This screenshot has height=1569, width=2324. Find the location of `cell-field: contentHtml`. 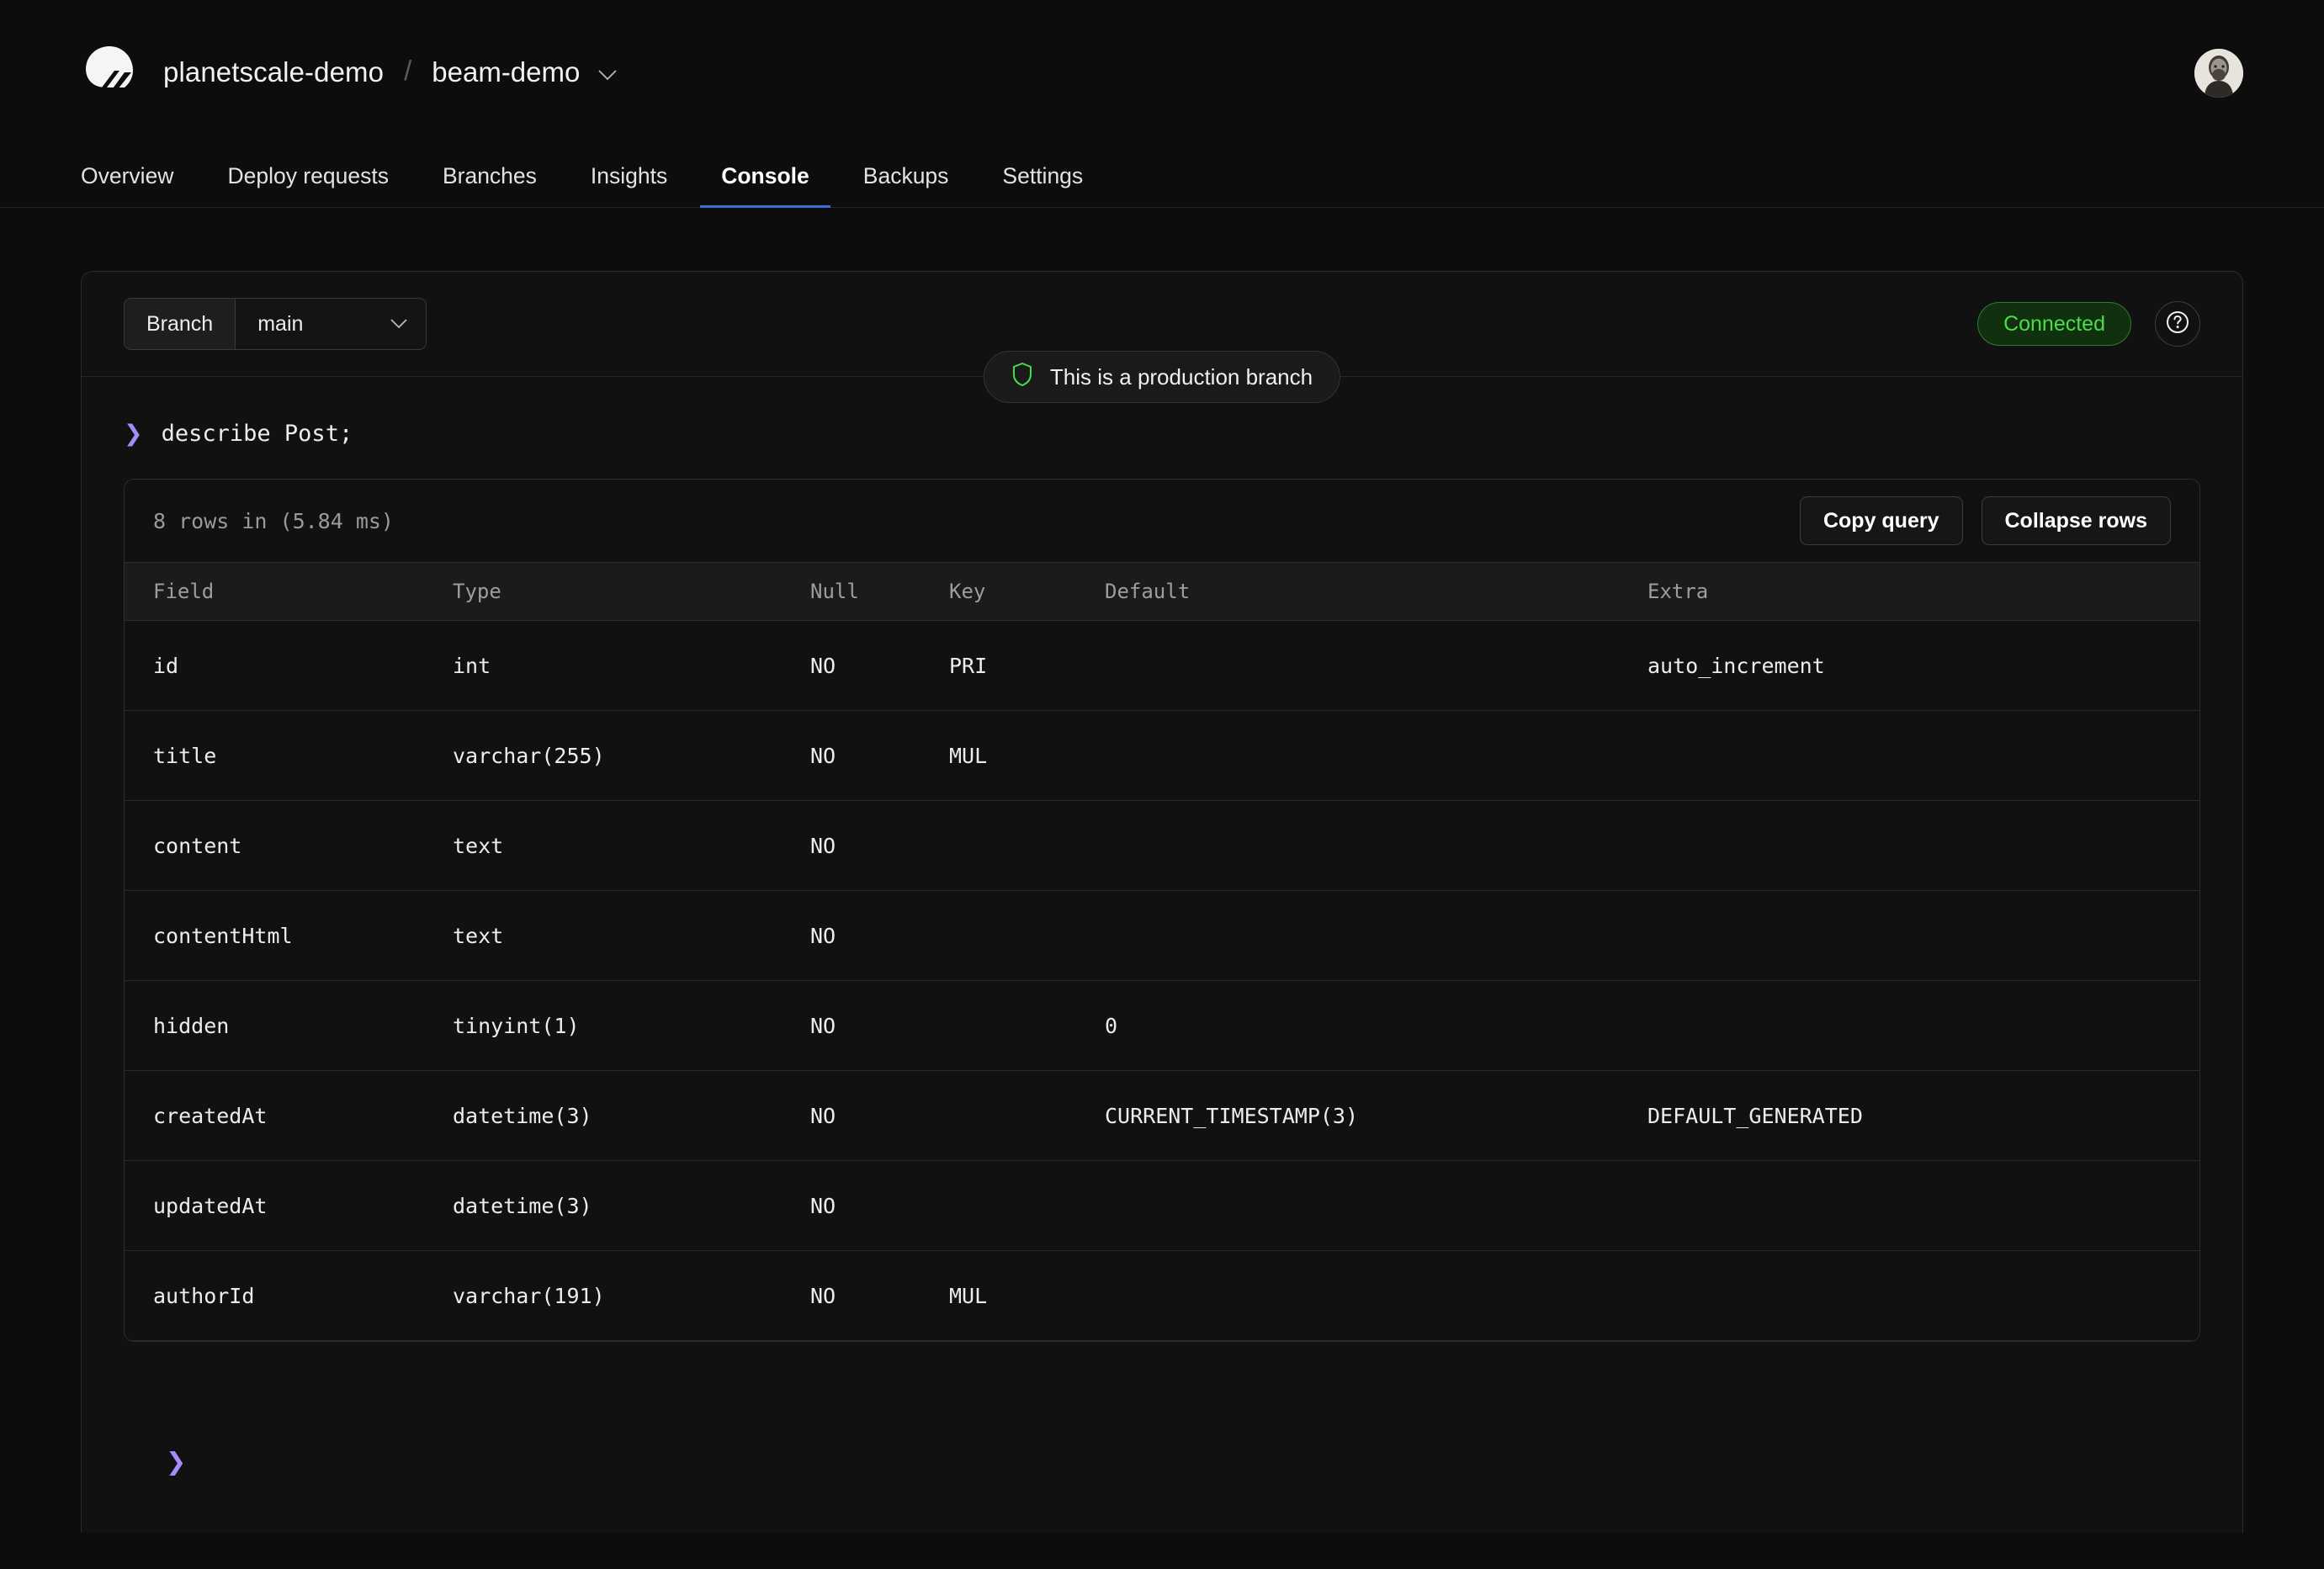

cell-field: contentHtml is located at coordinates (289, 936).